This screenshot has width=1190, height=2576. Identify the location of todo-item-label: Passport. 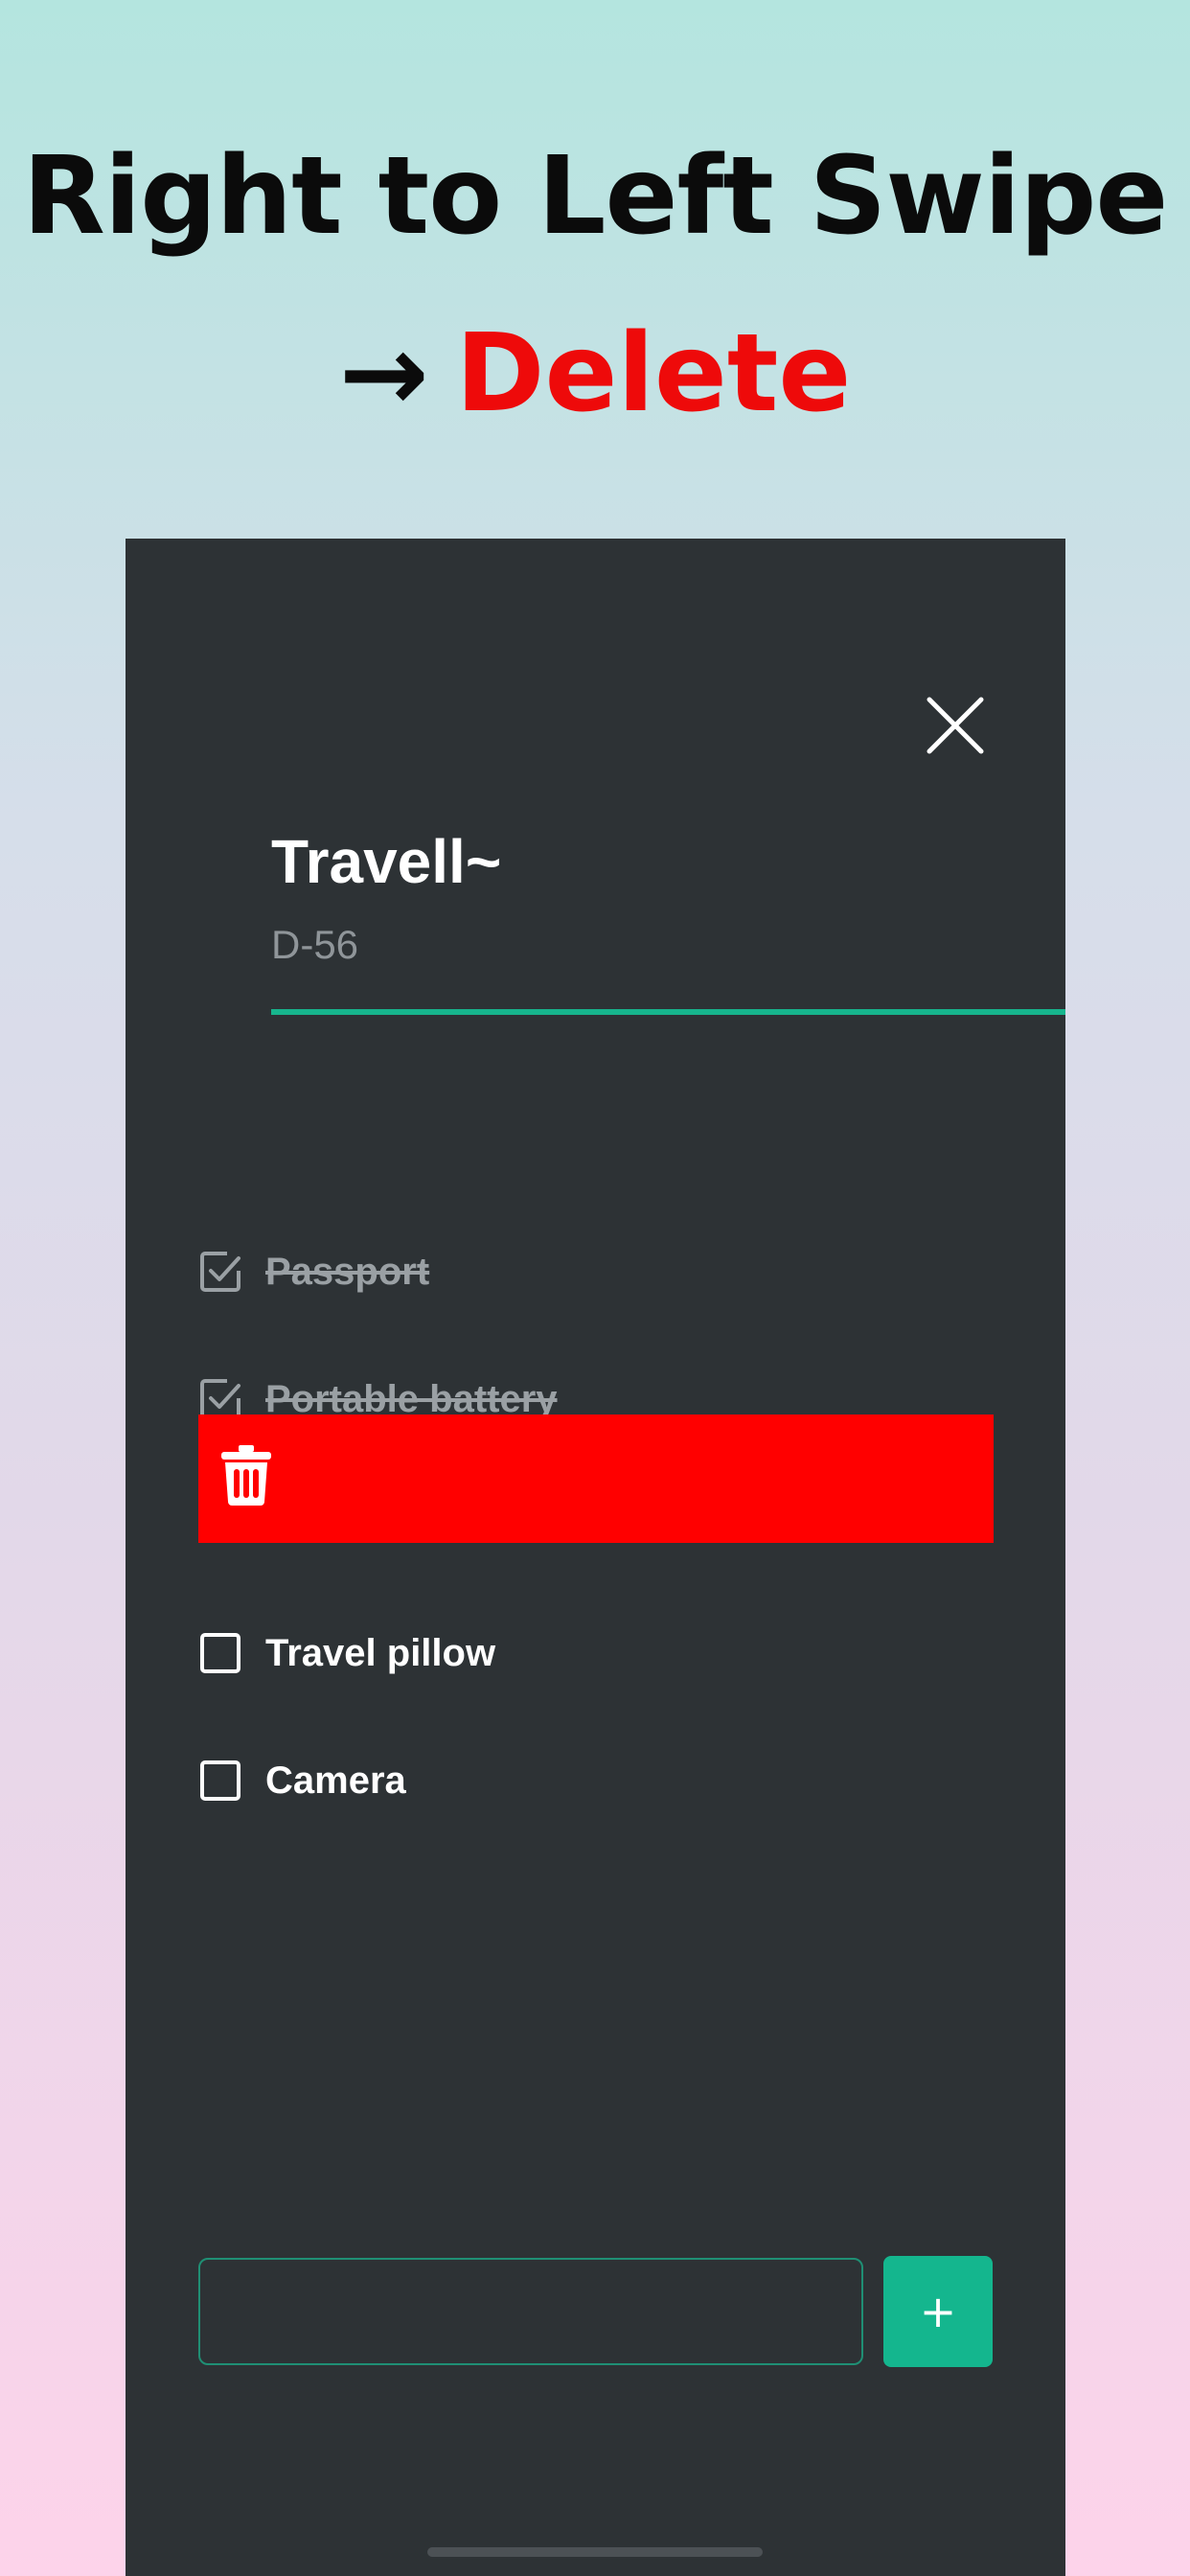
(348, 1272).